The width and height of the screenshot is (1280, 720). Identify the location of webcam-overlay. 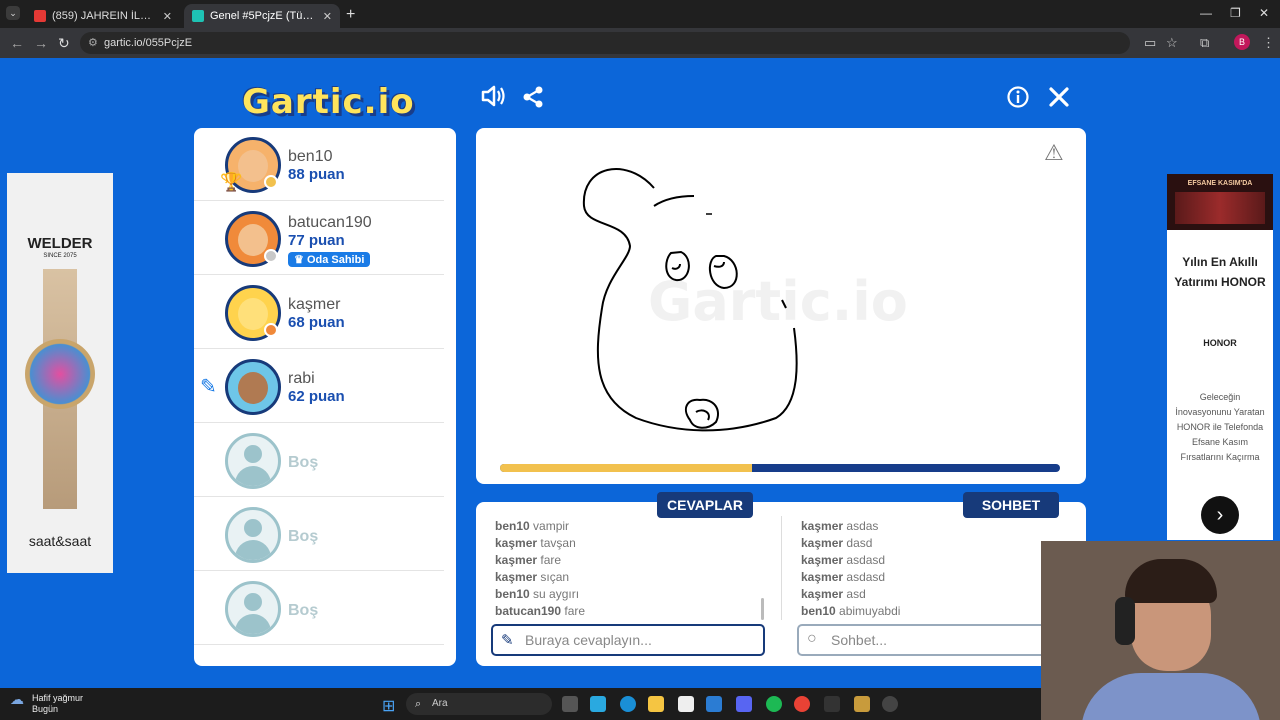
(1160, 630).